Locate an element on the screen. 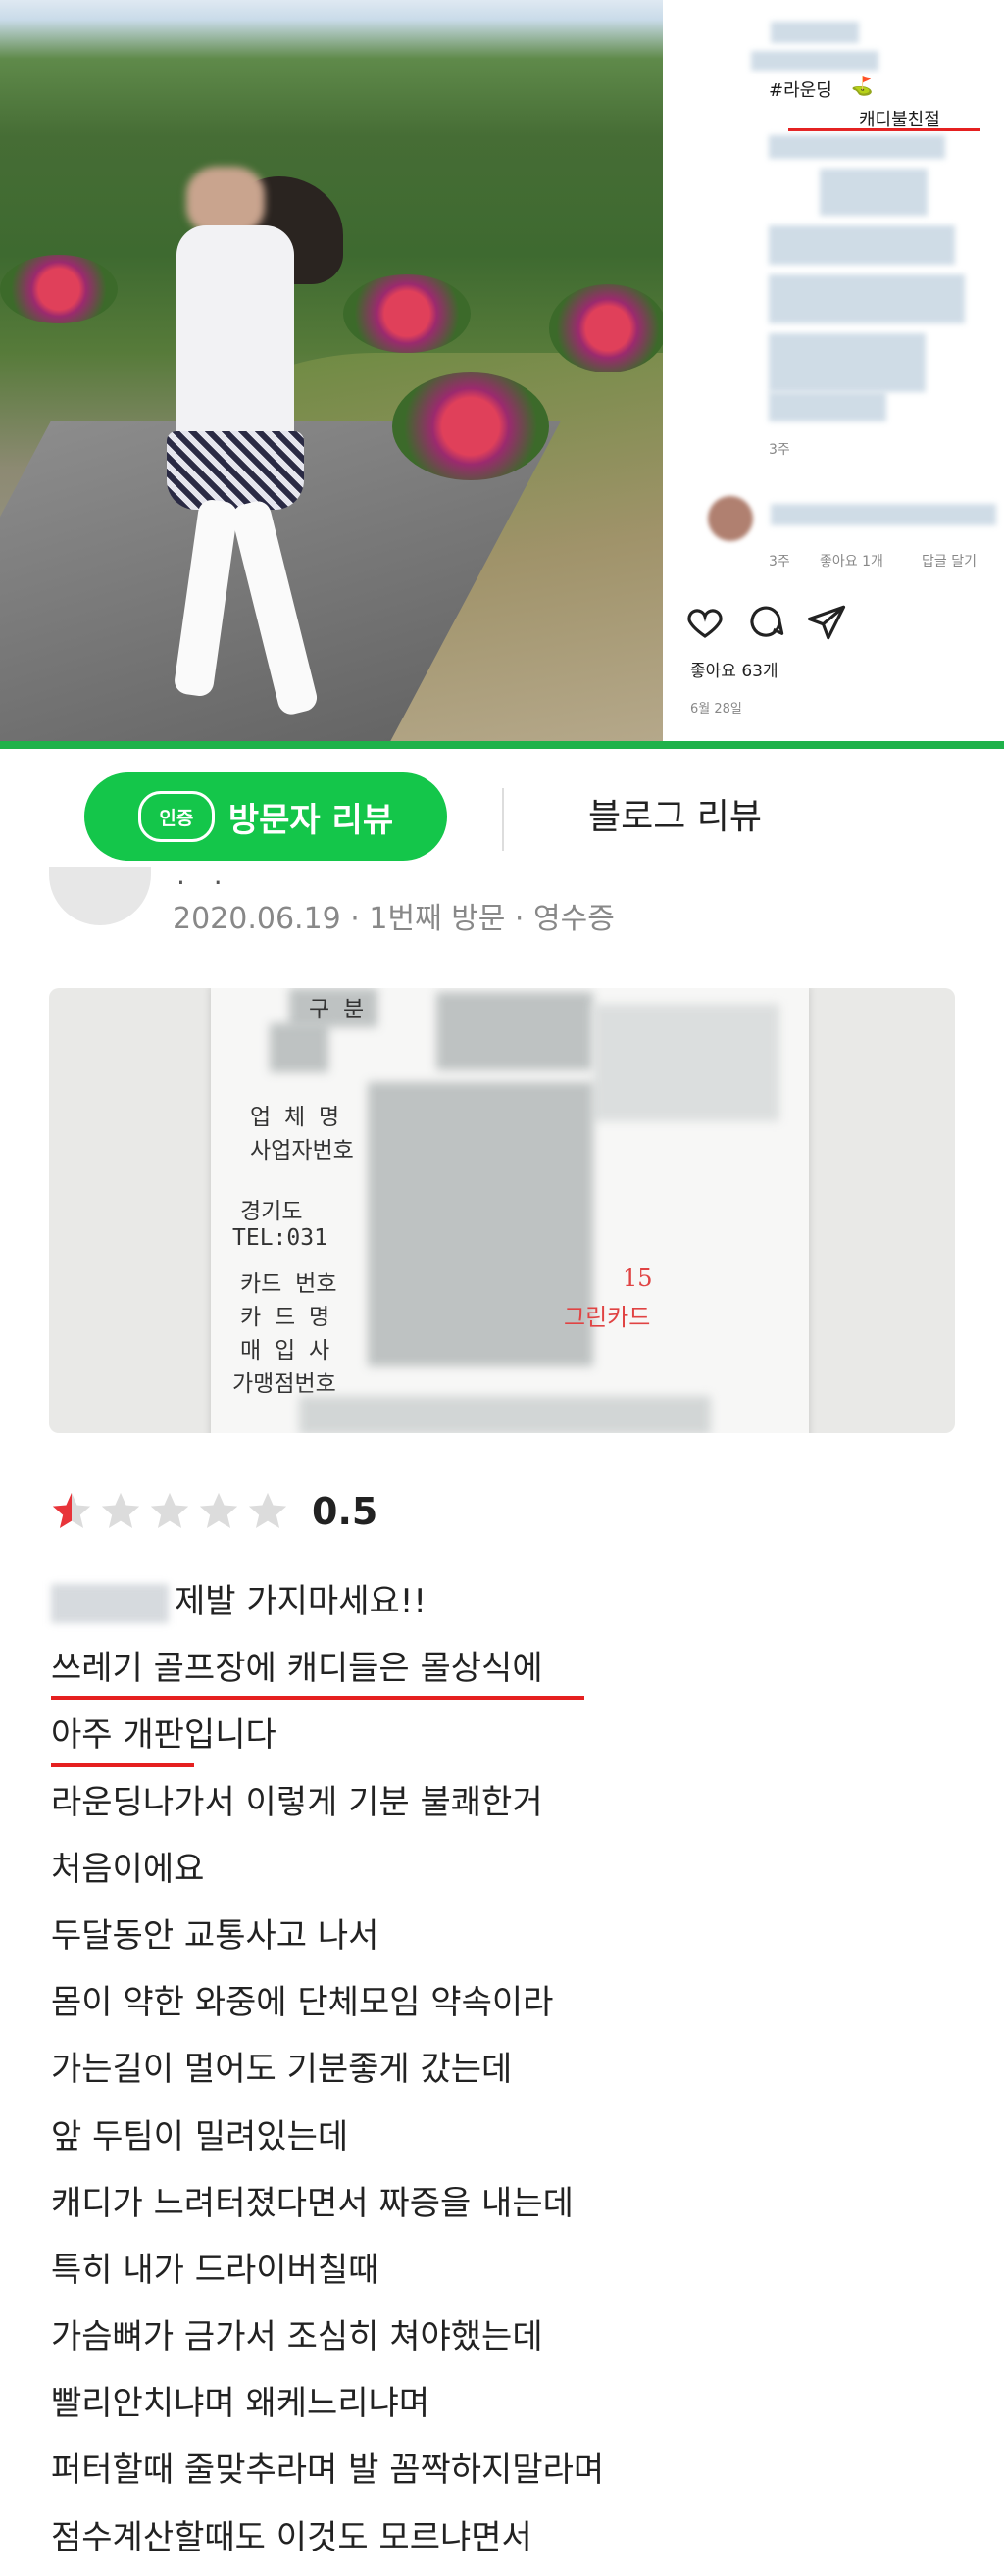 This screenshot has height=2576, width=1004. review-line: 아주 개판입니다 is located at coordinates (512, 1735).